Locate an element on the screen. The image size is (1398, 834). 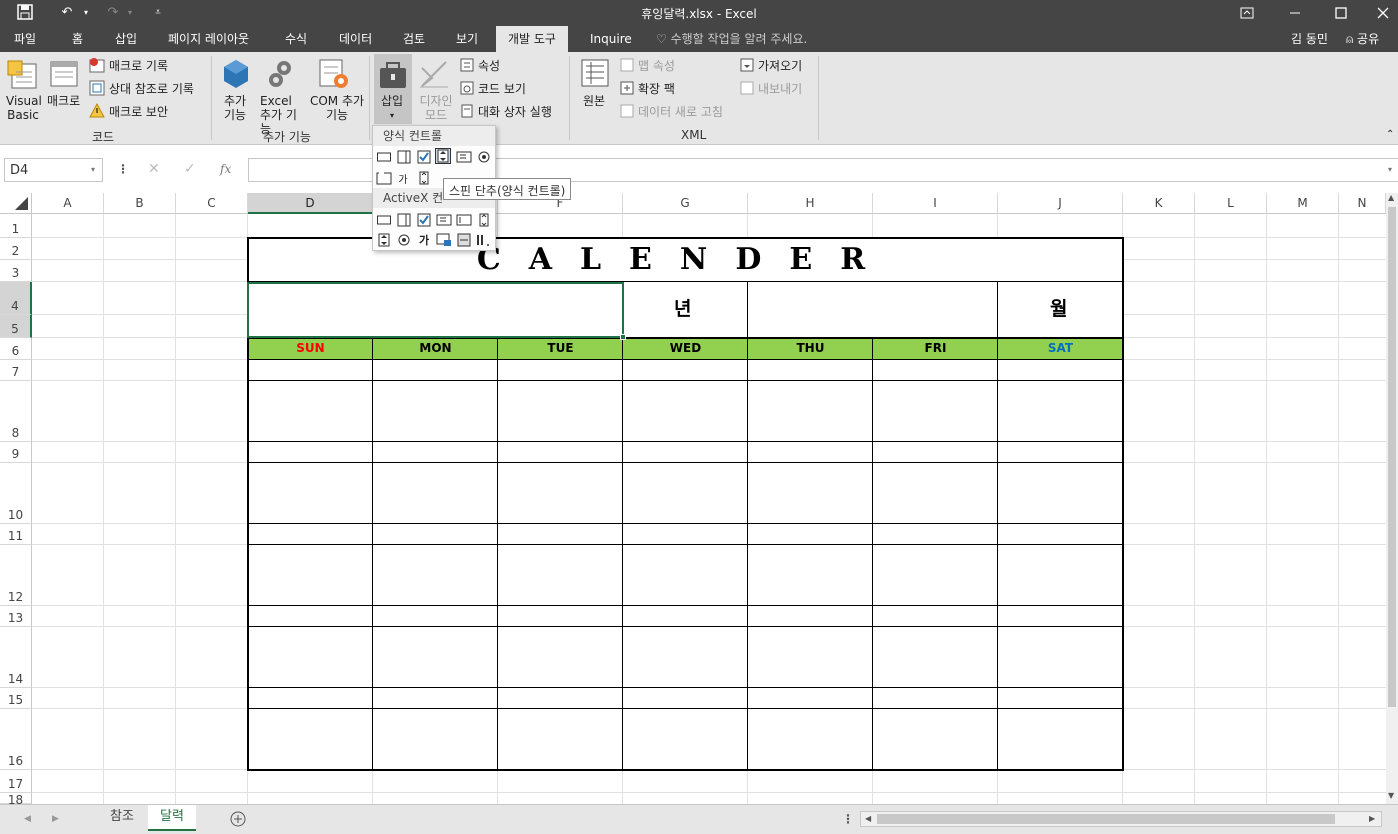
design-mode-icon is located at coordinates (434, 75).